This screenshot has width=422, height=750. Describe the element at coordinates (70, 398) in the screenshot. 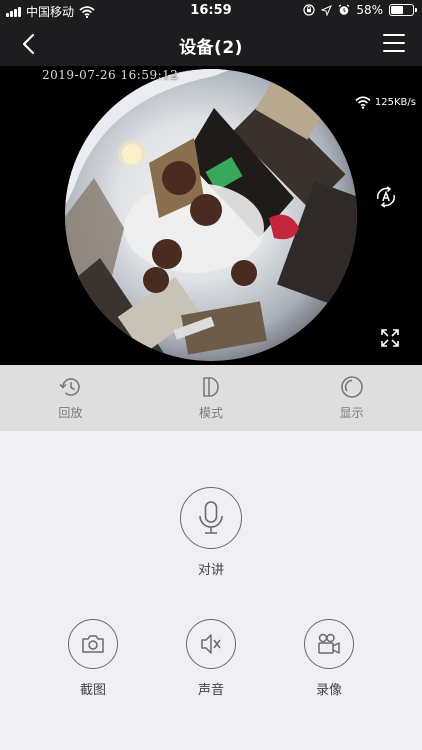

I see `playback-button: 回放` at that location.